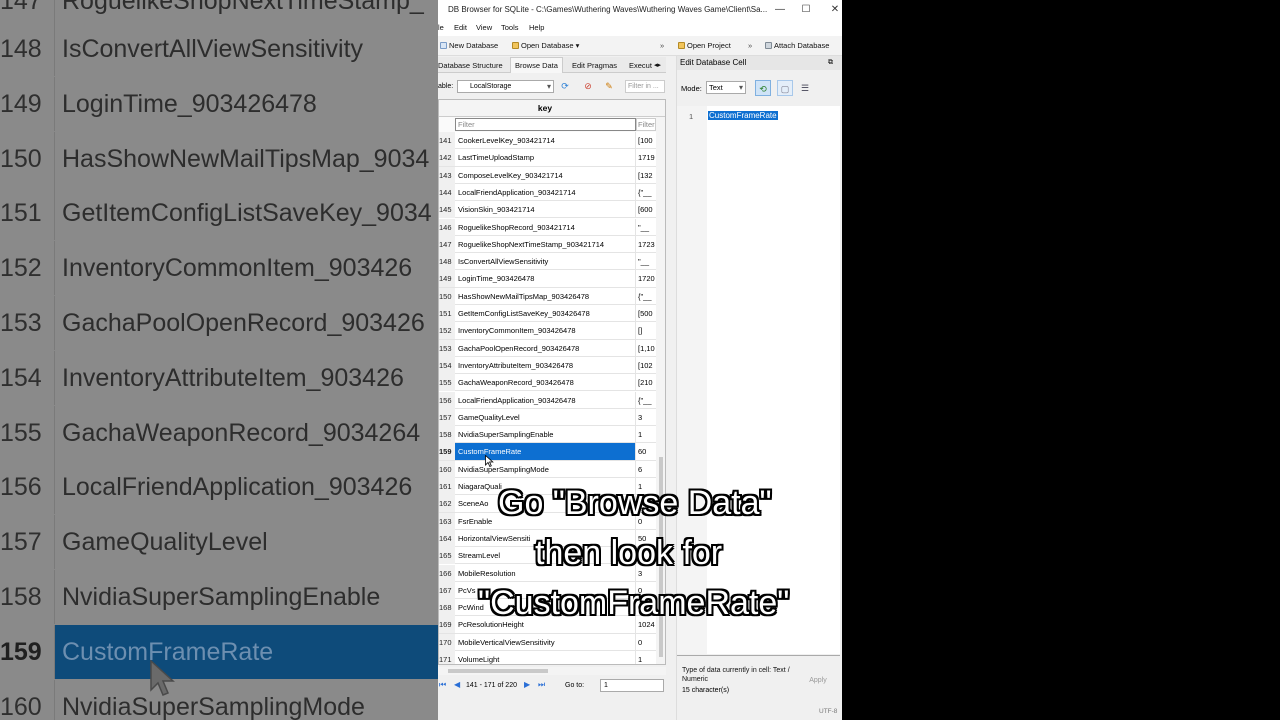  I want to click on key-cell: GameQualityLevel, so click(545, 417).